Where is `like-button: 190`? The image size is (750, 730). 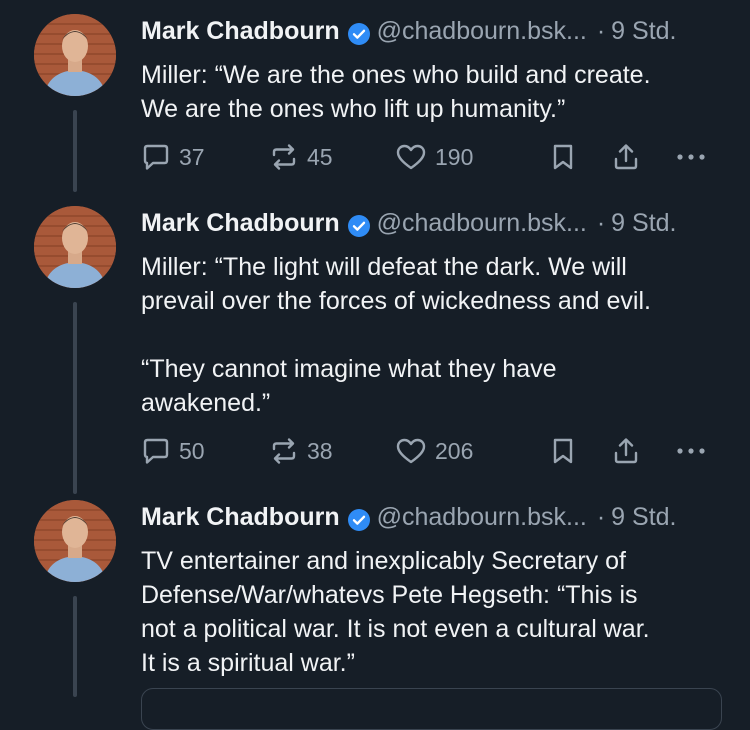 like-button: 190 is located at coordinates (434, 157).